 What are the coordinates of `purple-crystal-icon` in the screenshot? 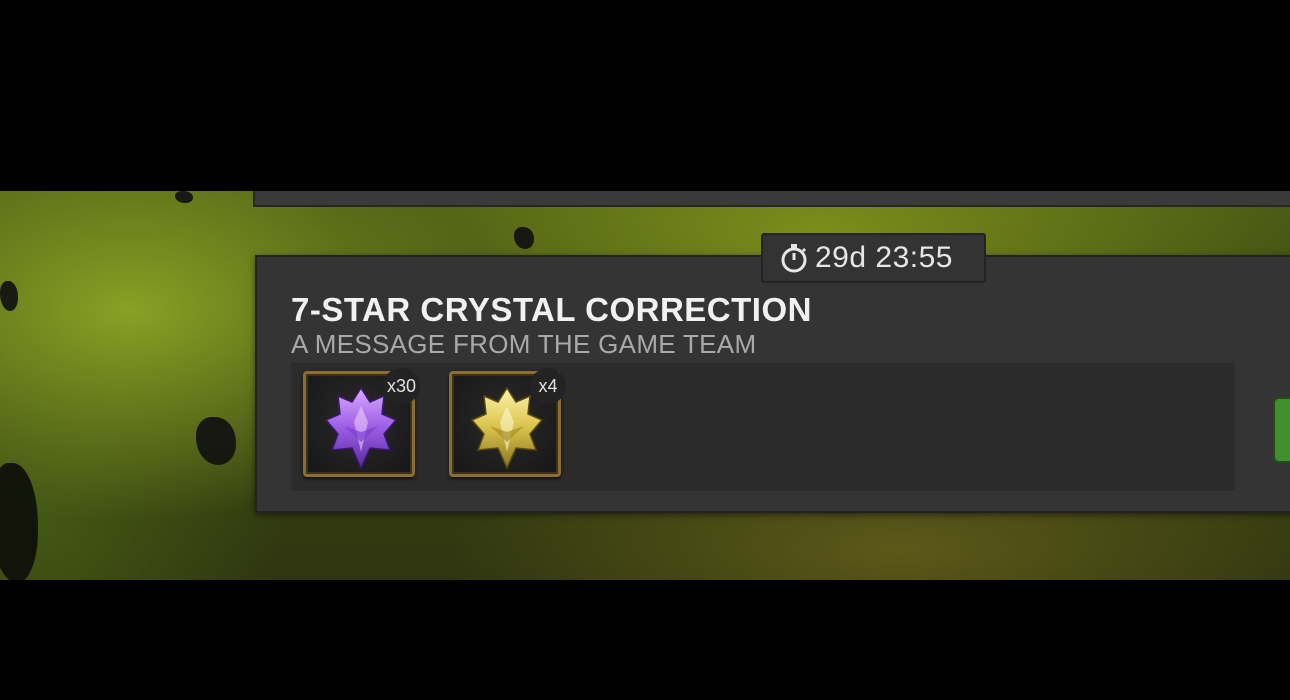 It's located at (361, 428).